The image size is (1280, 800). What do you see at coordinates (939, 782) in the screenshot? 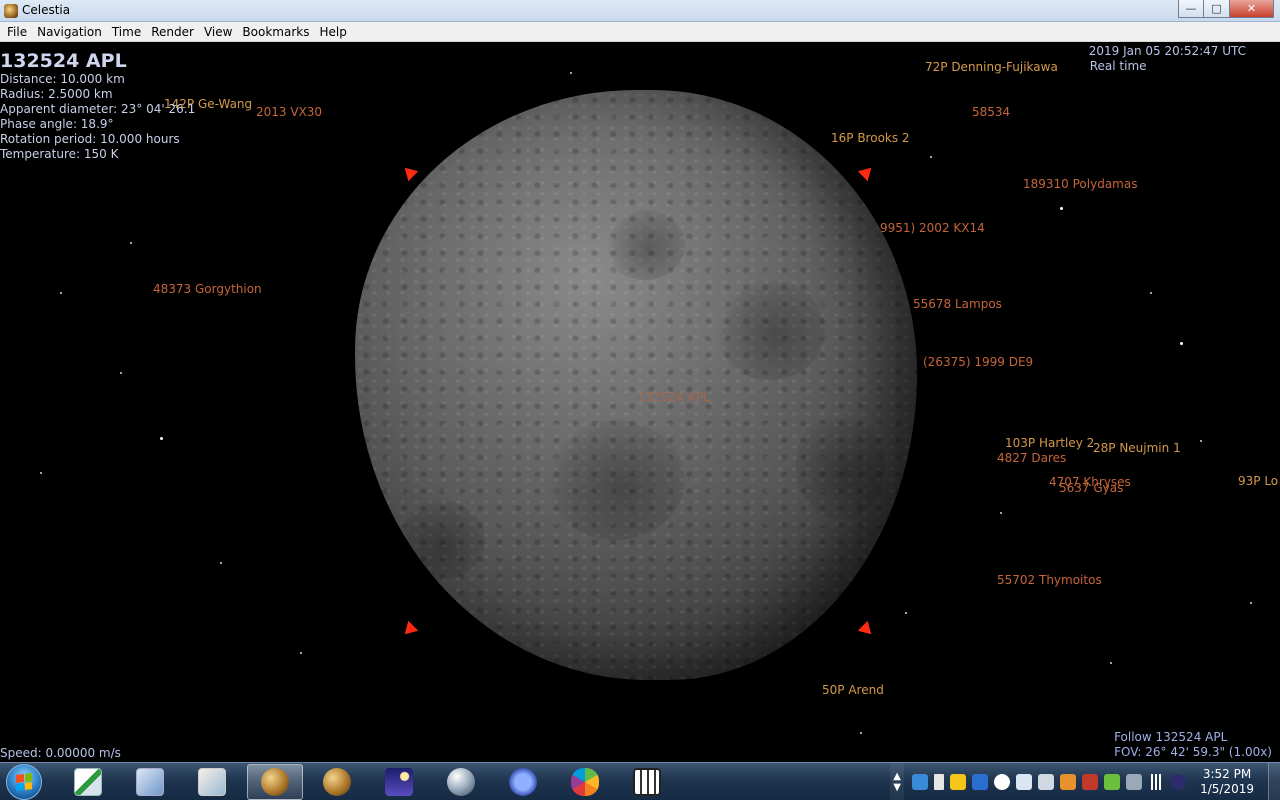
I see `action-center-flag-icon` at bounding box center [939, 782].